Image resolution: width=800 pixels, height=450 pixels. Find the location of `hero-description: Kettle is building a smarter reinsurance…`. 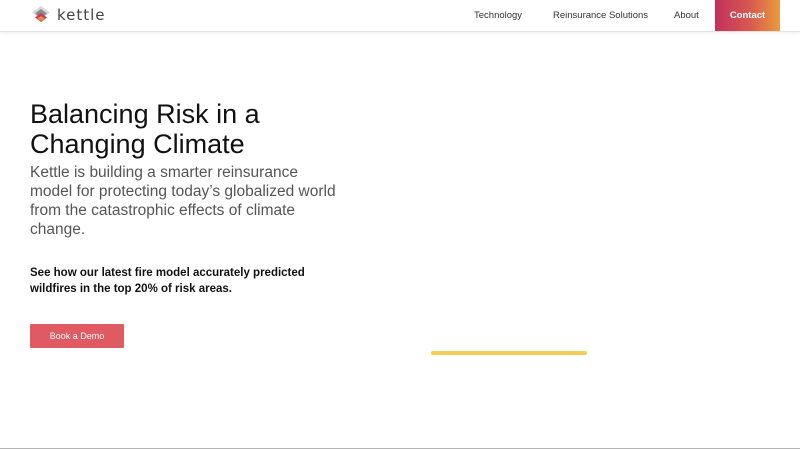

hero-description: Kettle is building a smarter reinsurance… is located at coordinates (183, 201).